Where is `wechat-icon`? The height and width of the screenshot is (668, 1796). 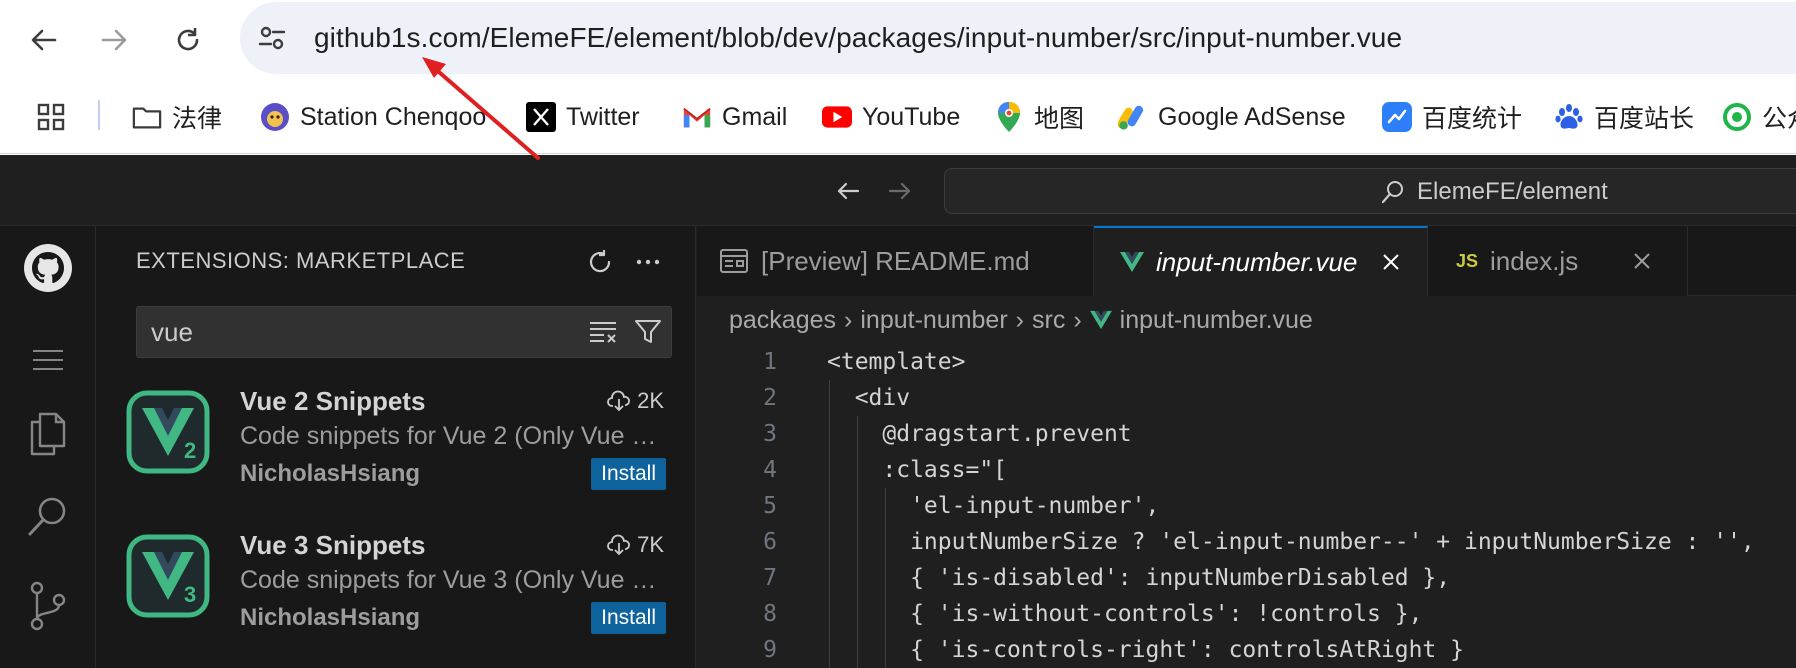
wechat-icon is located at coordinates (1737, 117).